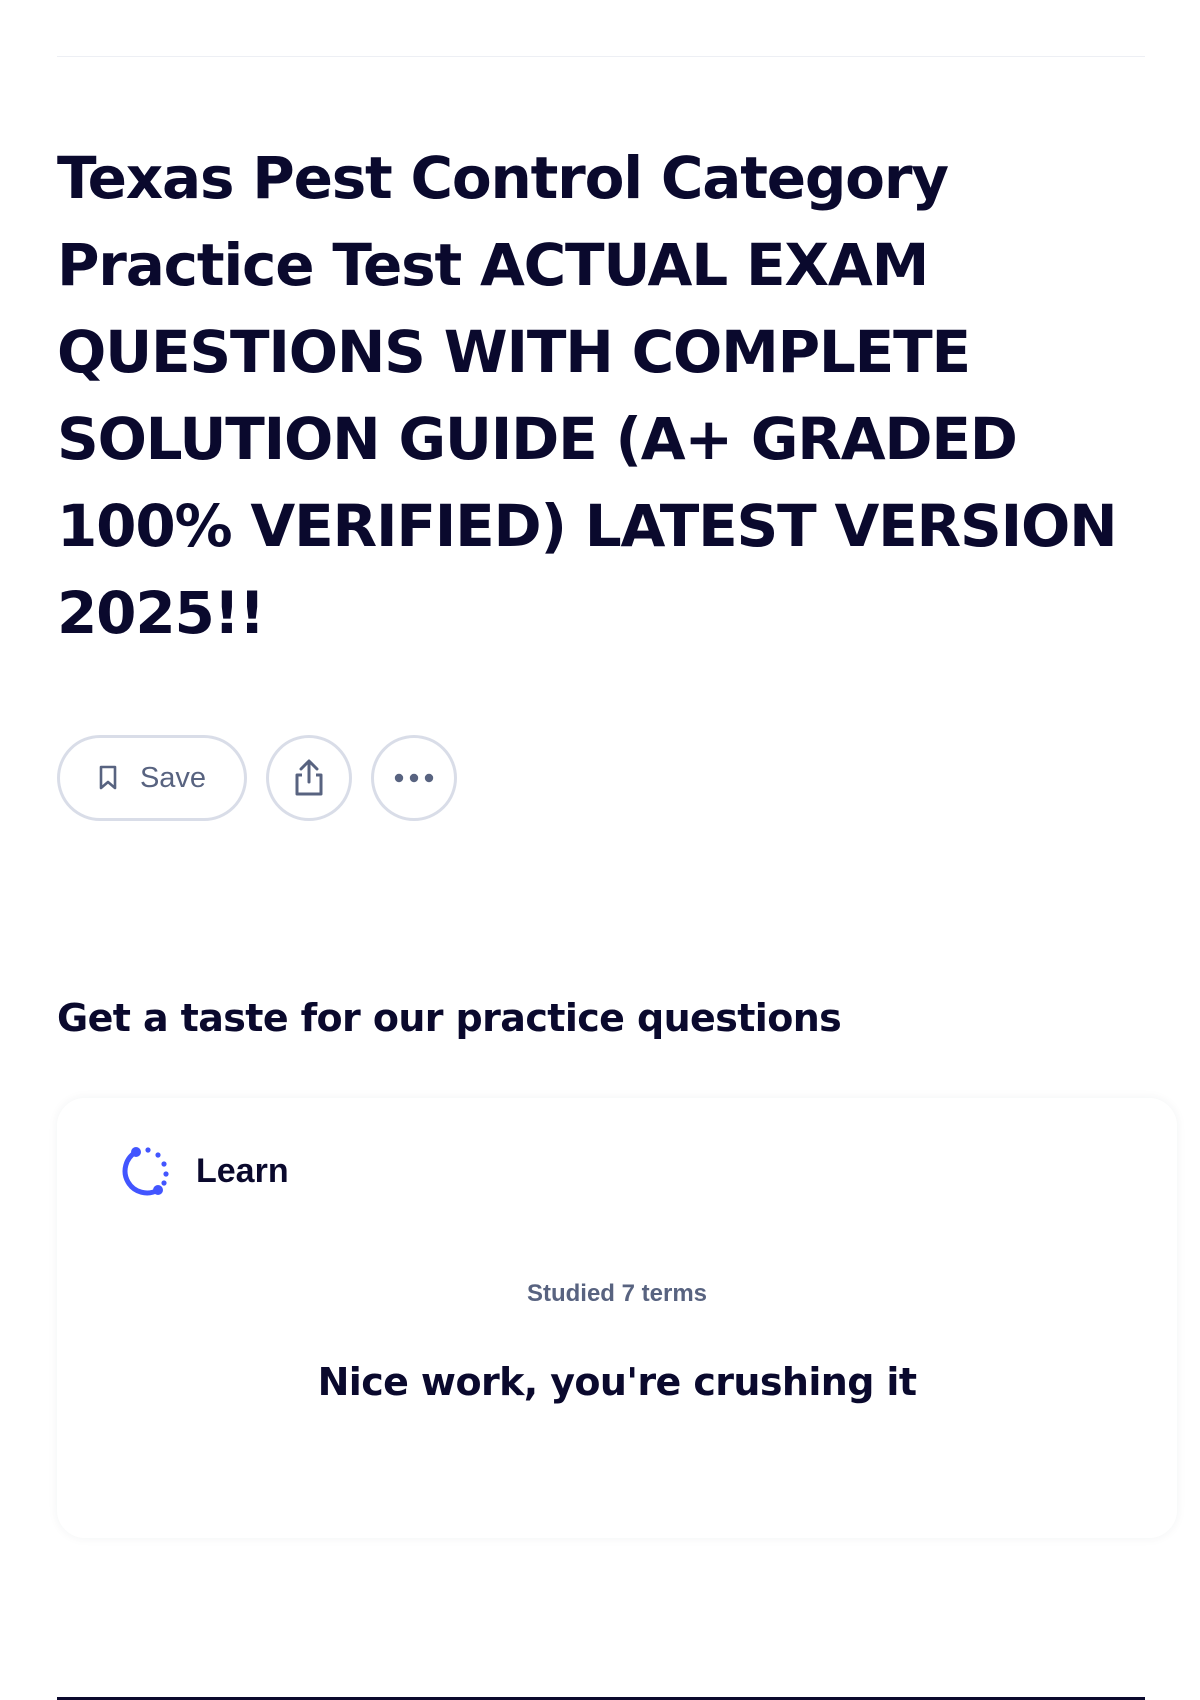  I want to click on top-divider, so click(601, 56).